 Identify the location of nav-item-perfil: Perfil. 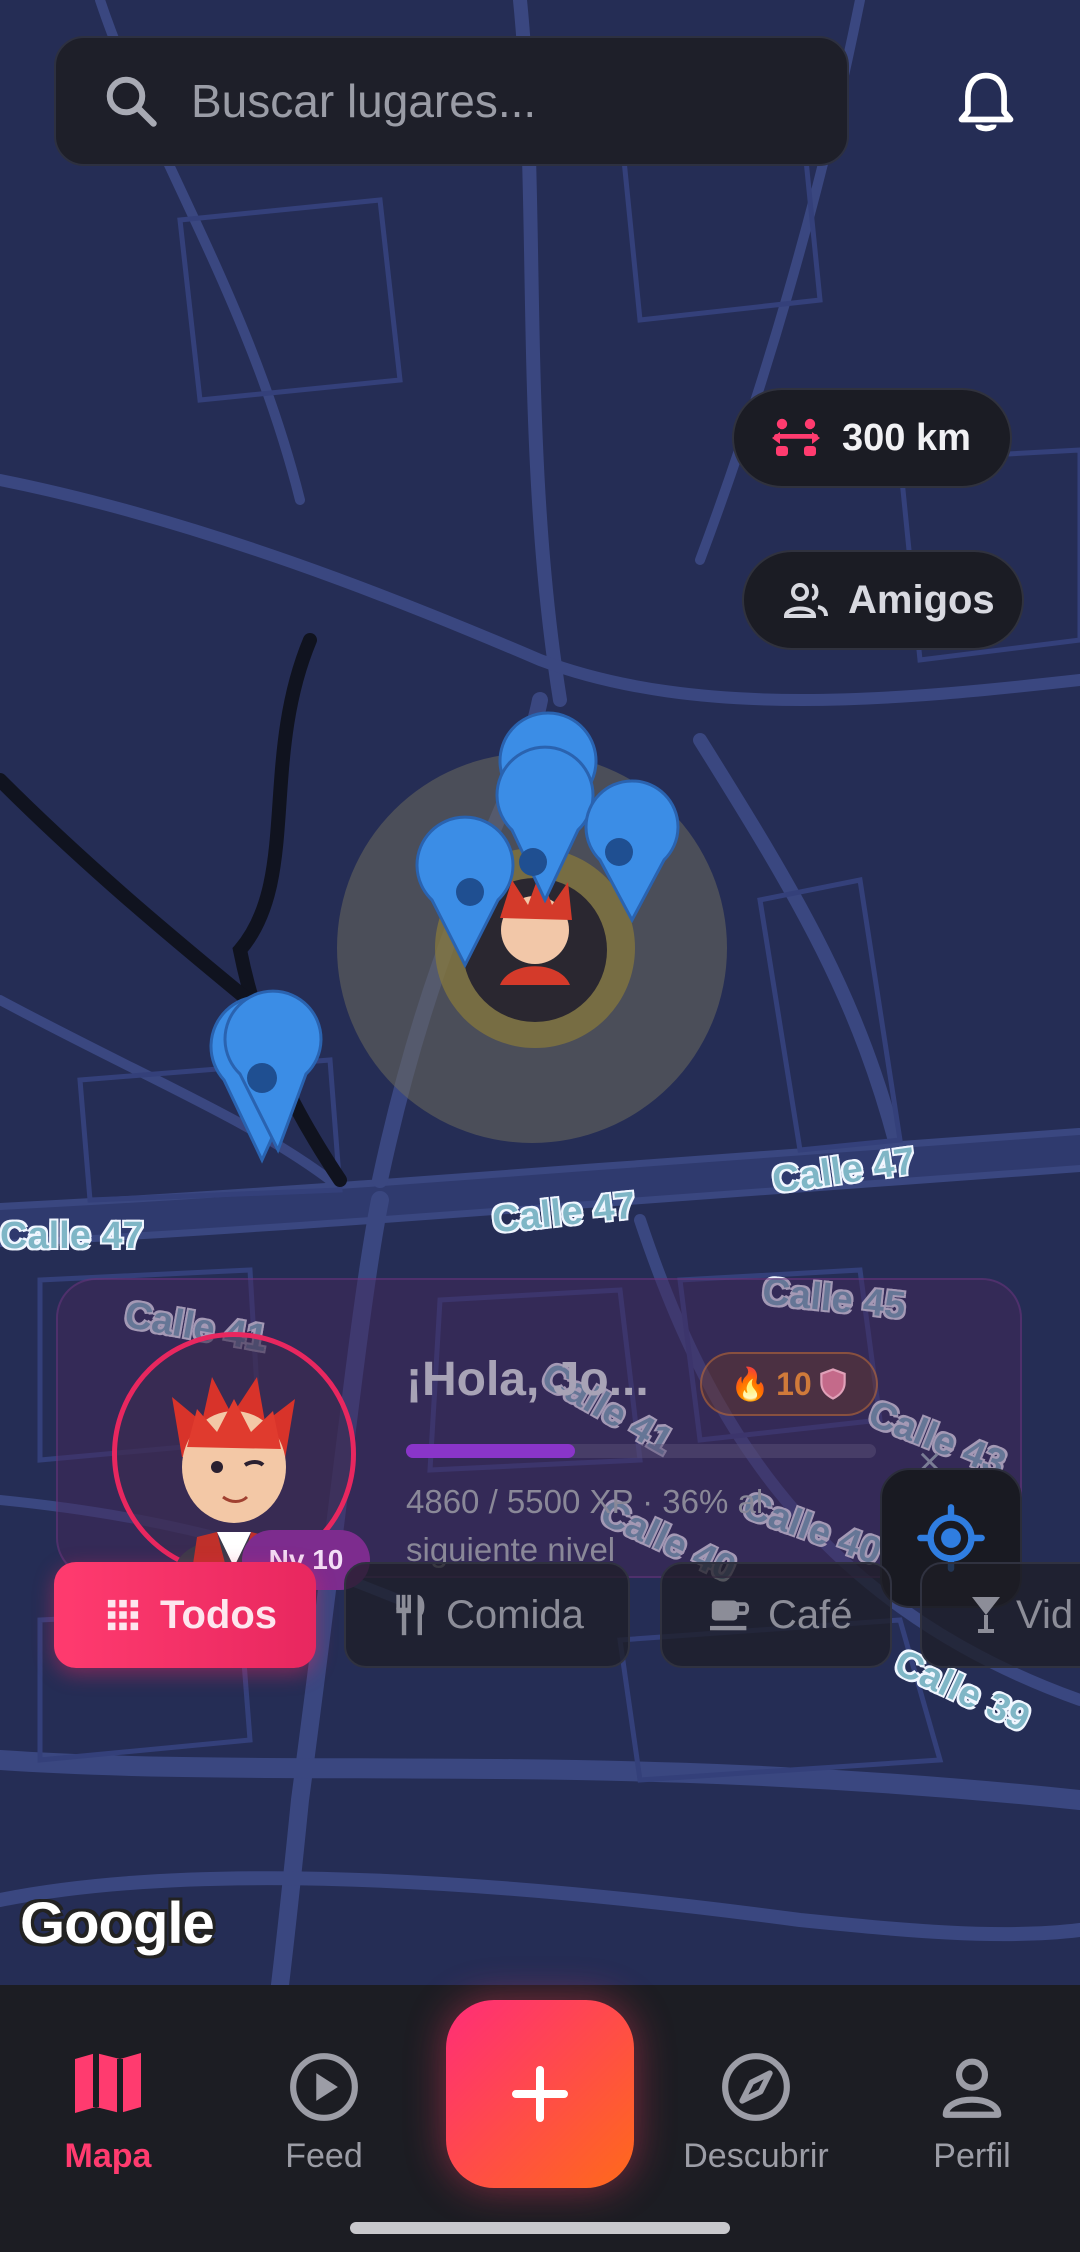
(972, 2113).